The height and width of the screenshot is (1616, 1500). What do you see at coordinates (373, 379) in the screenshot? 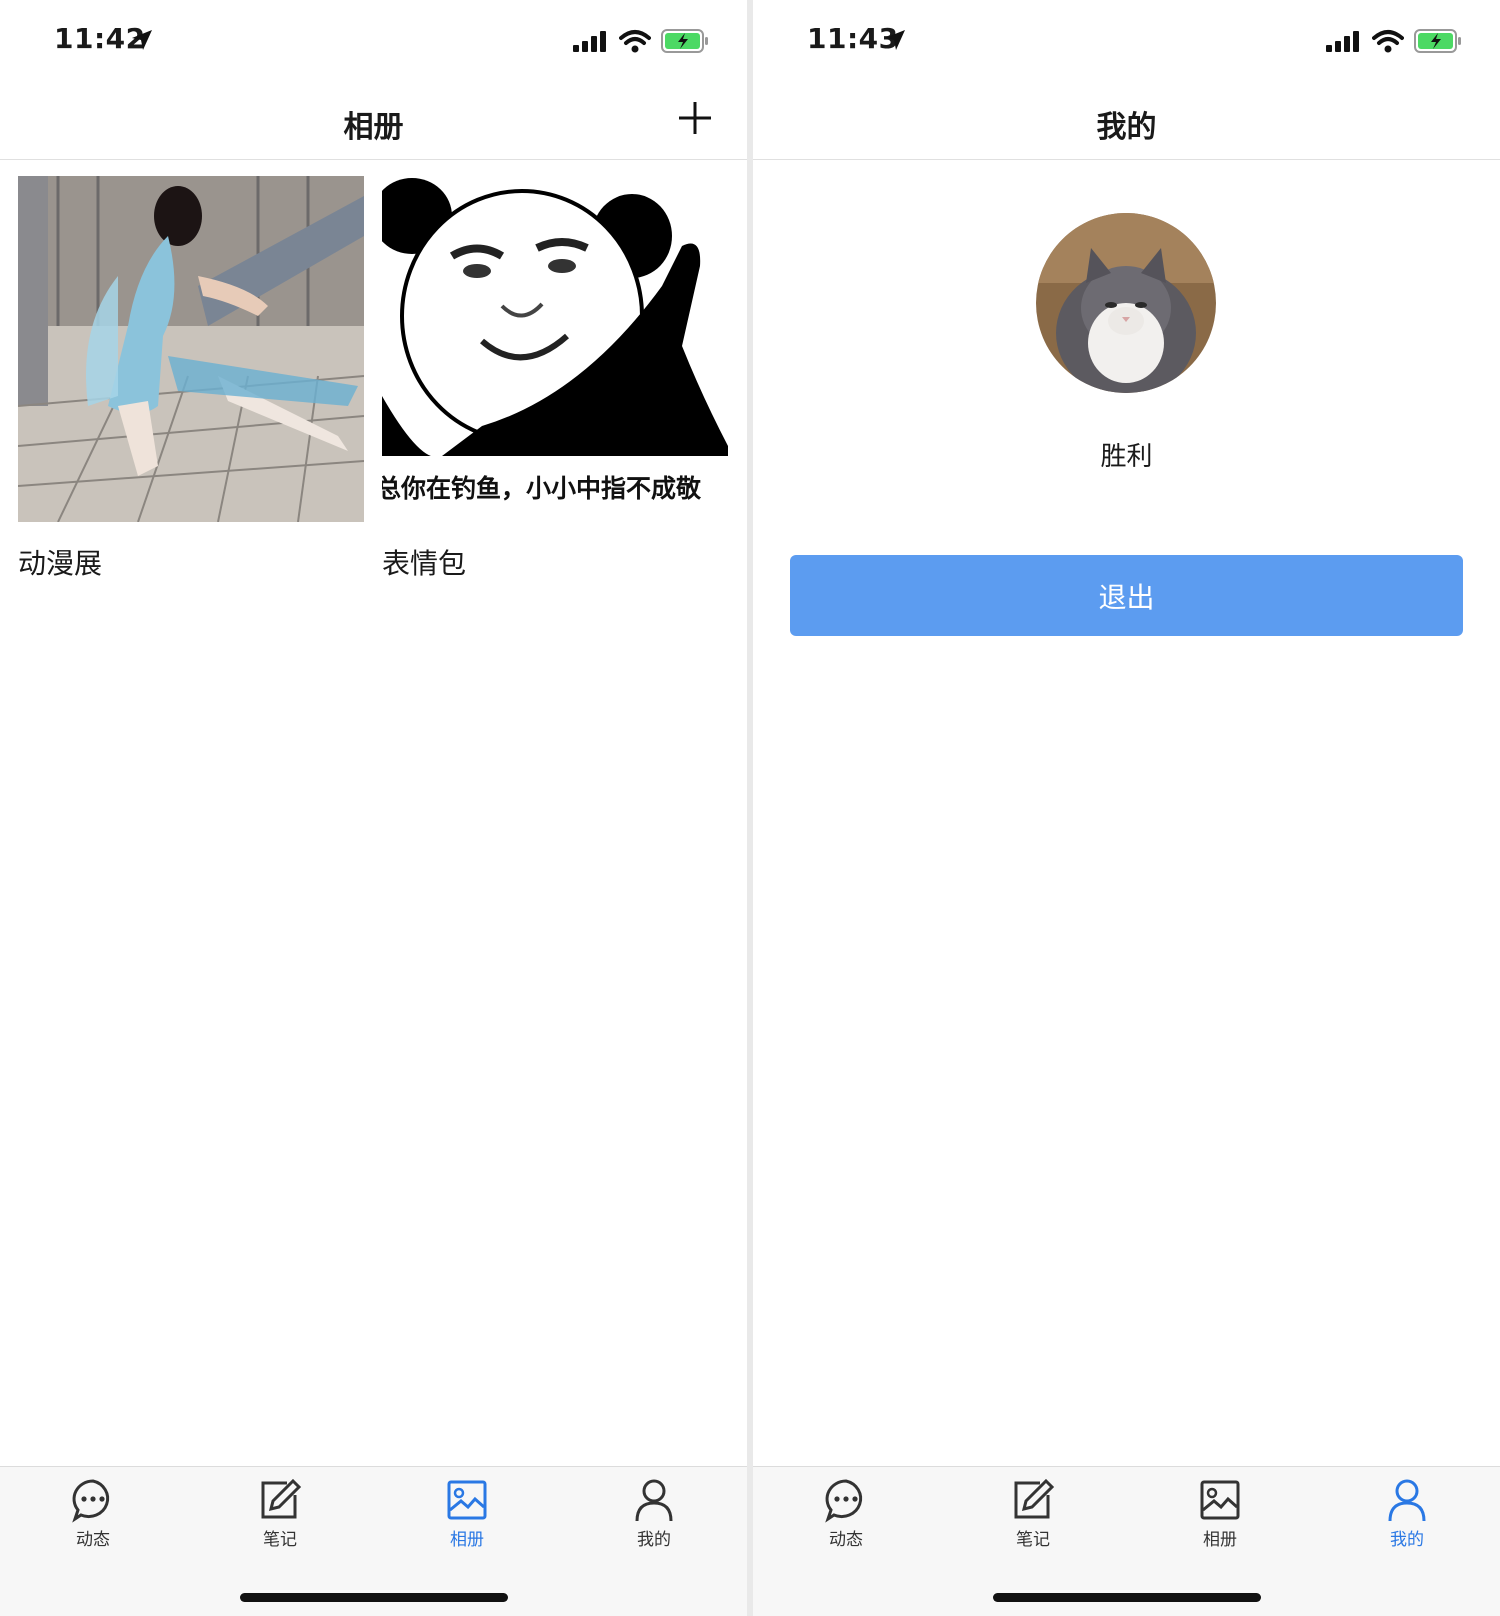
I see `album-grid: 动漫展 总你在钓鱼，小小中指不成敬 表情包` at bounding box center [373, 379].